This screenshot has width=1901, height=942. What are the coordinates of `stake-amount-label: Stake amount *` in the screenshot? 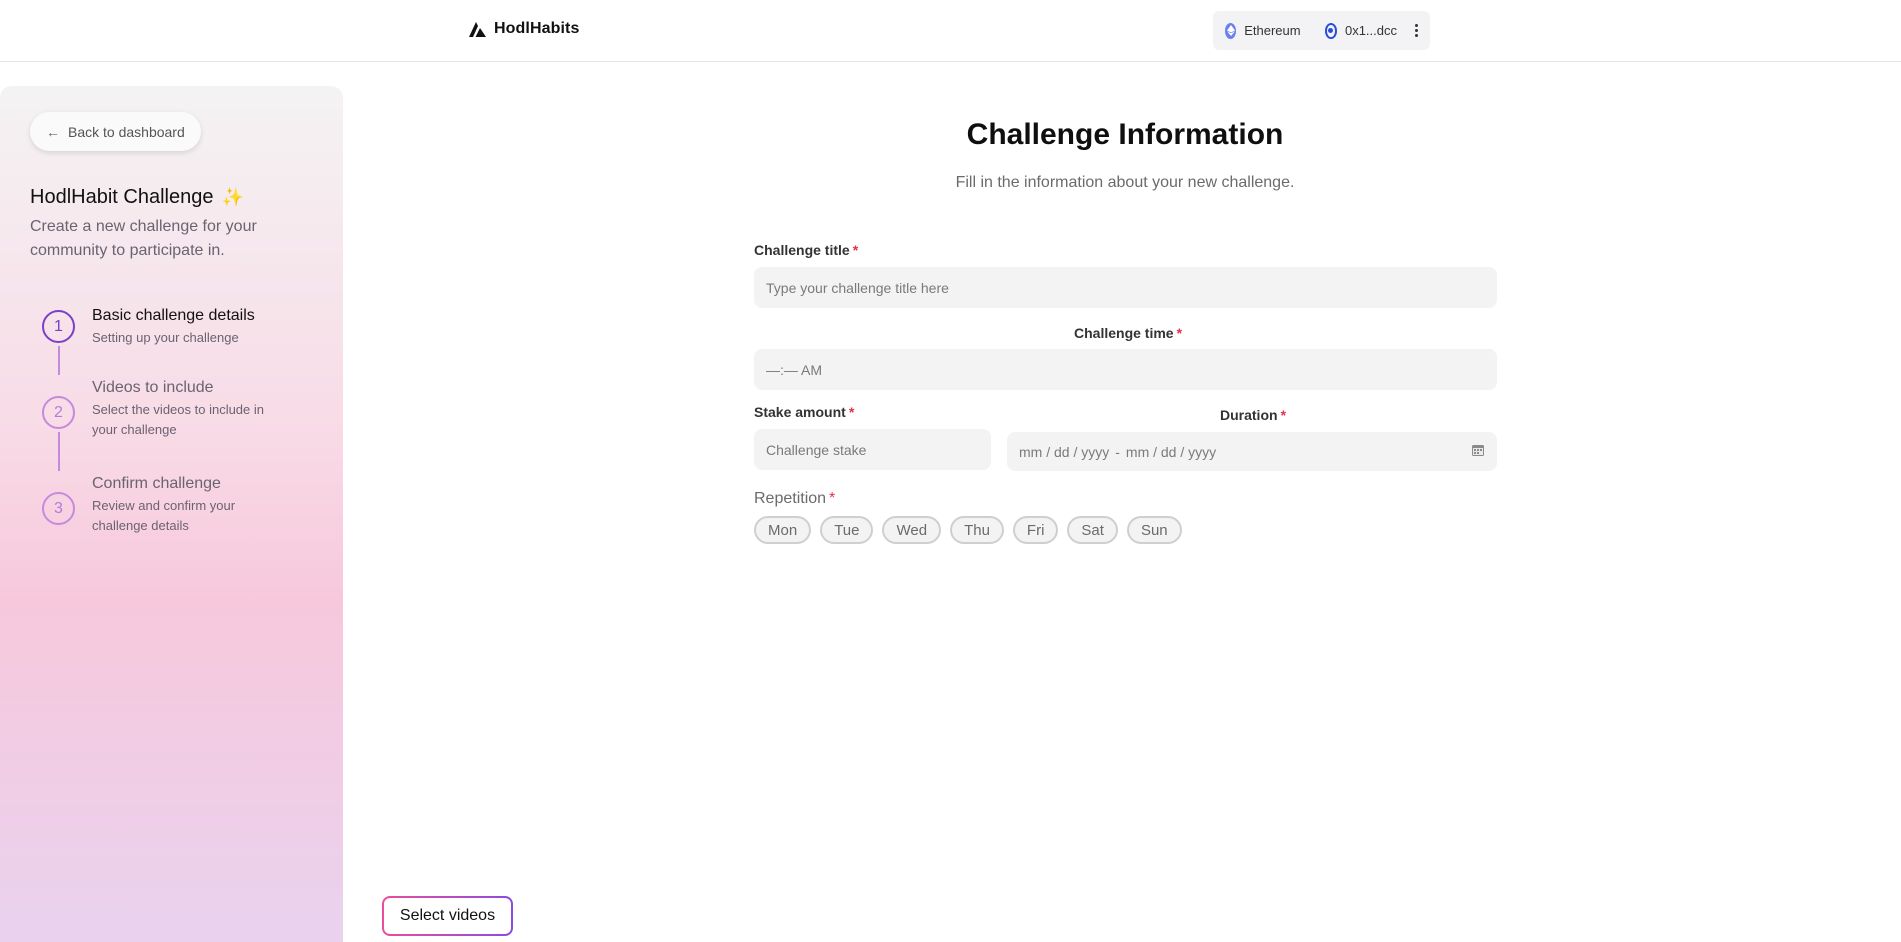 It's located at (804, 412).